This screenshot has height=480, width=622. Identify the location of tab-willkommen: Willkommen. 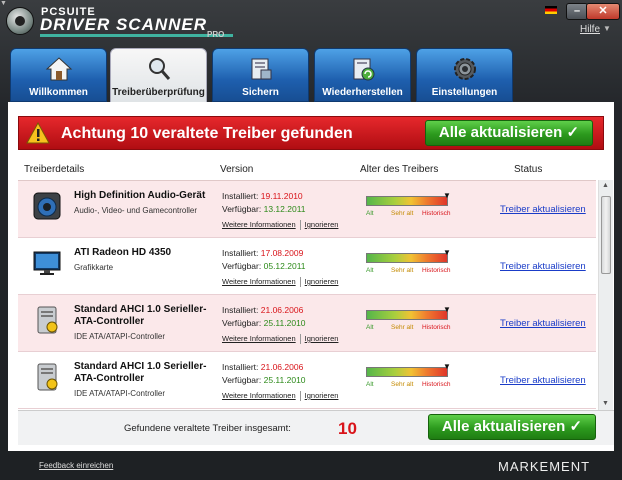
(58, 75).